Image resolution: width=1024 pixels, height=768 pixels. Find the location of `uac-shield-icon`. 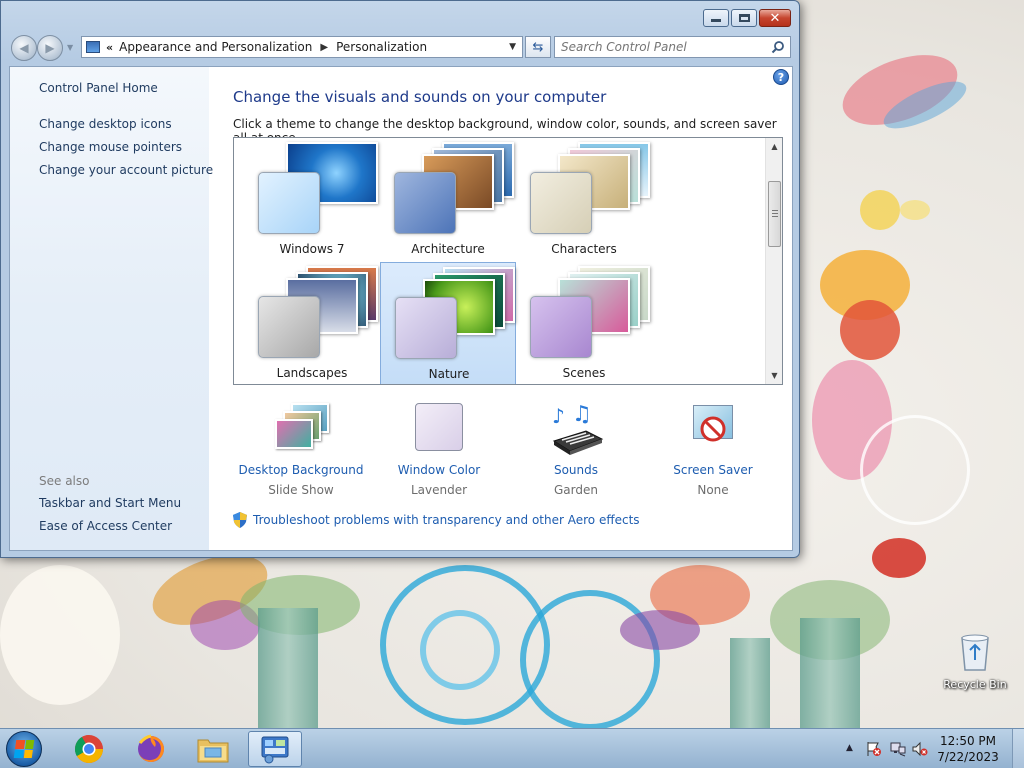

uac-shield-icon is located at coordinates (240, 520).